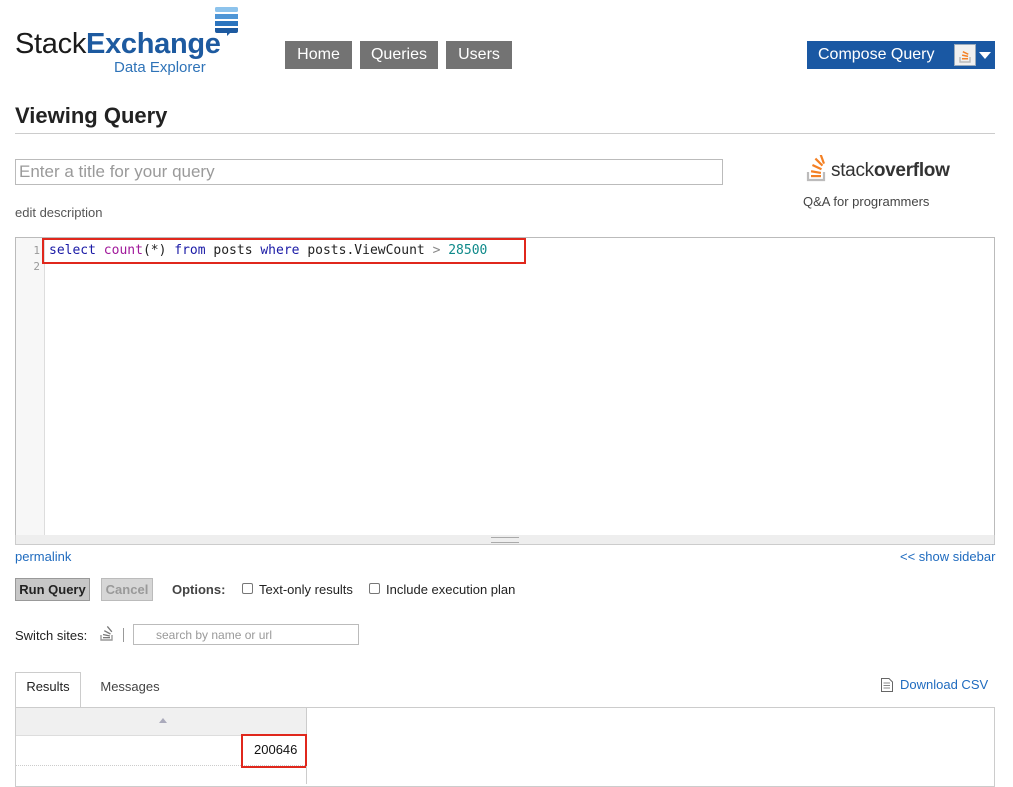 The height and width of the screenshot is (787, 1013). Describe the element at coordinates (247, 588) in the screenshot. I see `text-only-checkbox` at that location.